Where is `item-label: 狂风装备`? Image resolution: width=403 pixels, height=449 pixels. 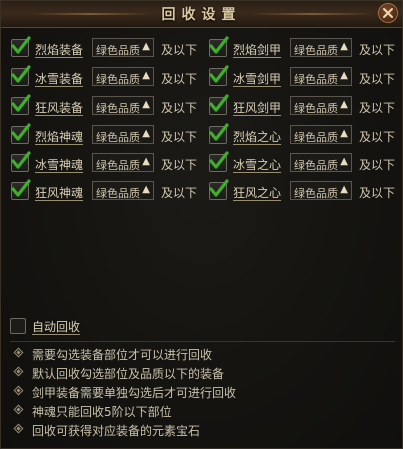
item-label: 狂风装备 is located at coordinates (59, 107).